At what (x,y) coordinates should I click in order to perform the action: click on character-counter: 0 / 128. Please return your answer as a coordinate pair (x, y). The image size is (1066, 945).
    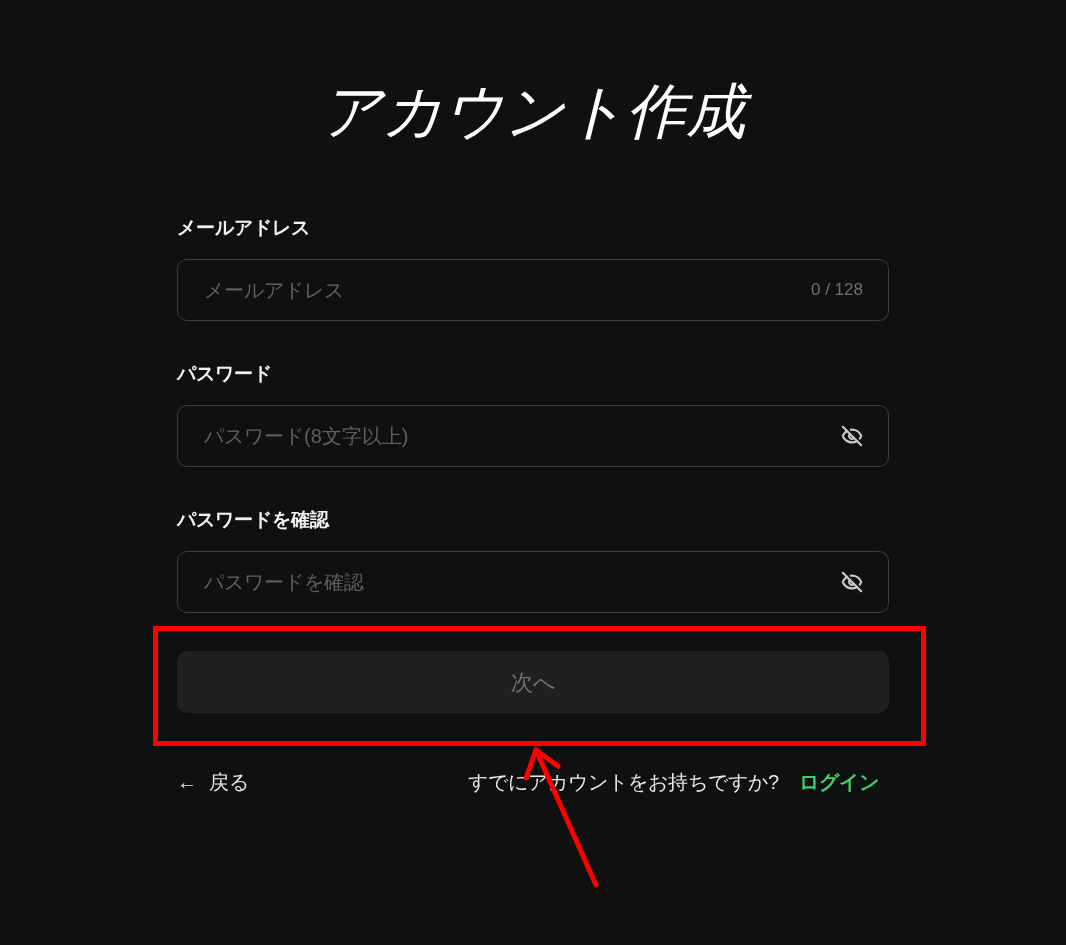
    Looking at the image, I should click on (837, 290).